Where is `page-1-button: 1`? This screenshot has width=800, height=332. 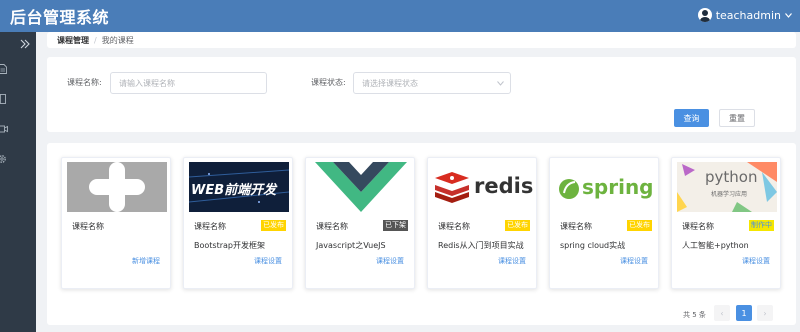
page-1-button: 1 is located at coordinates (744, 313).